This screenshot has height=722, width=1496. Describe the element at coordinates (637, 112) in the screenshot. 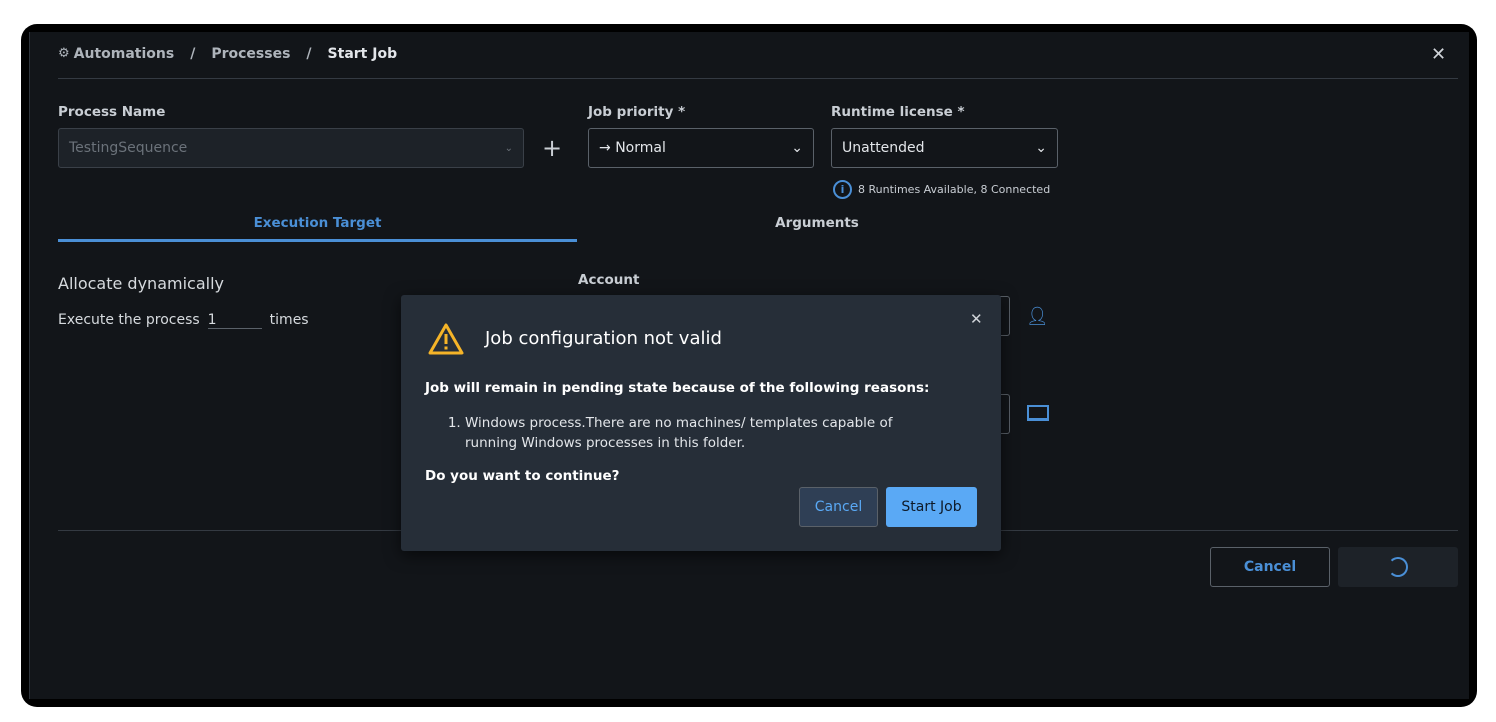

I see `job-priority-label: Job priority *` at that location.